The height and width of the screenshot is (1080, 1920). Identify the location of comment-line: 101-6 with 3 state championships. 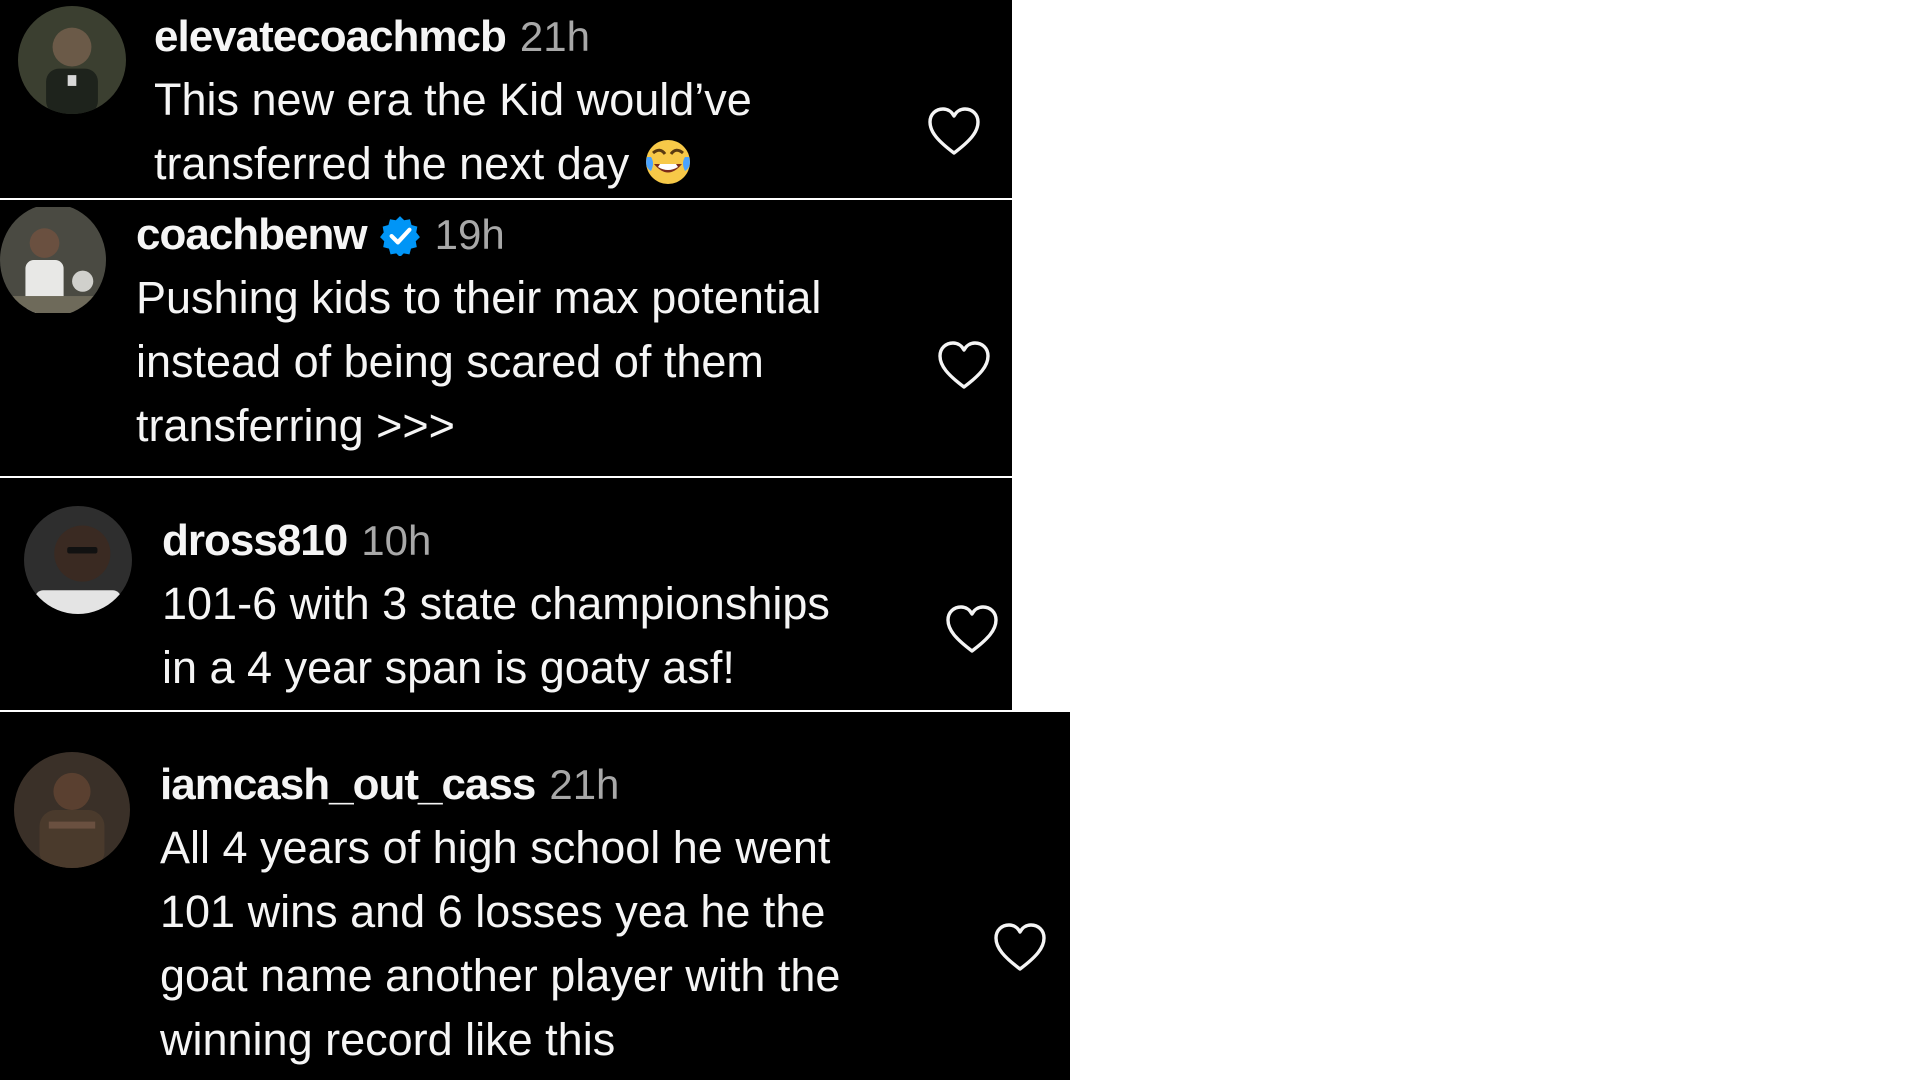
(496, 603).